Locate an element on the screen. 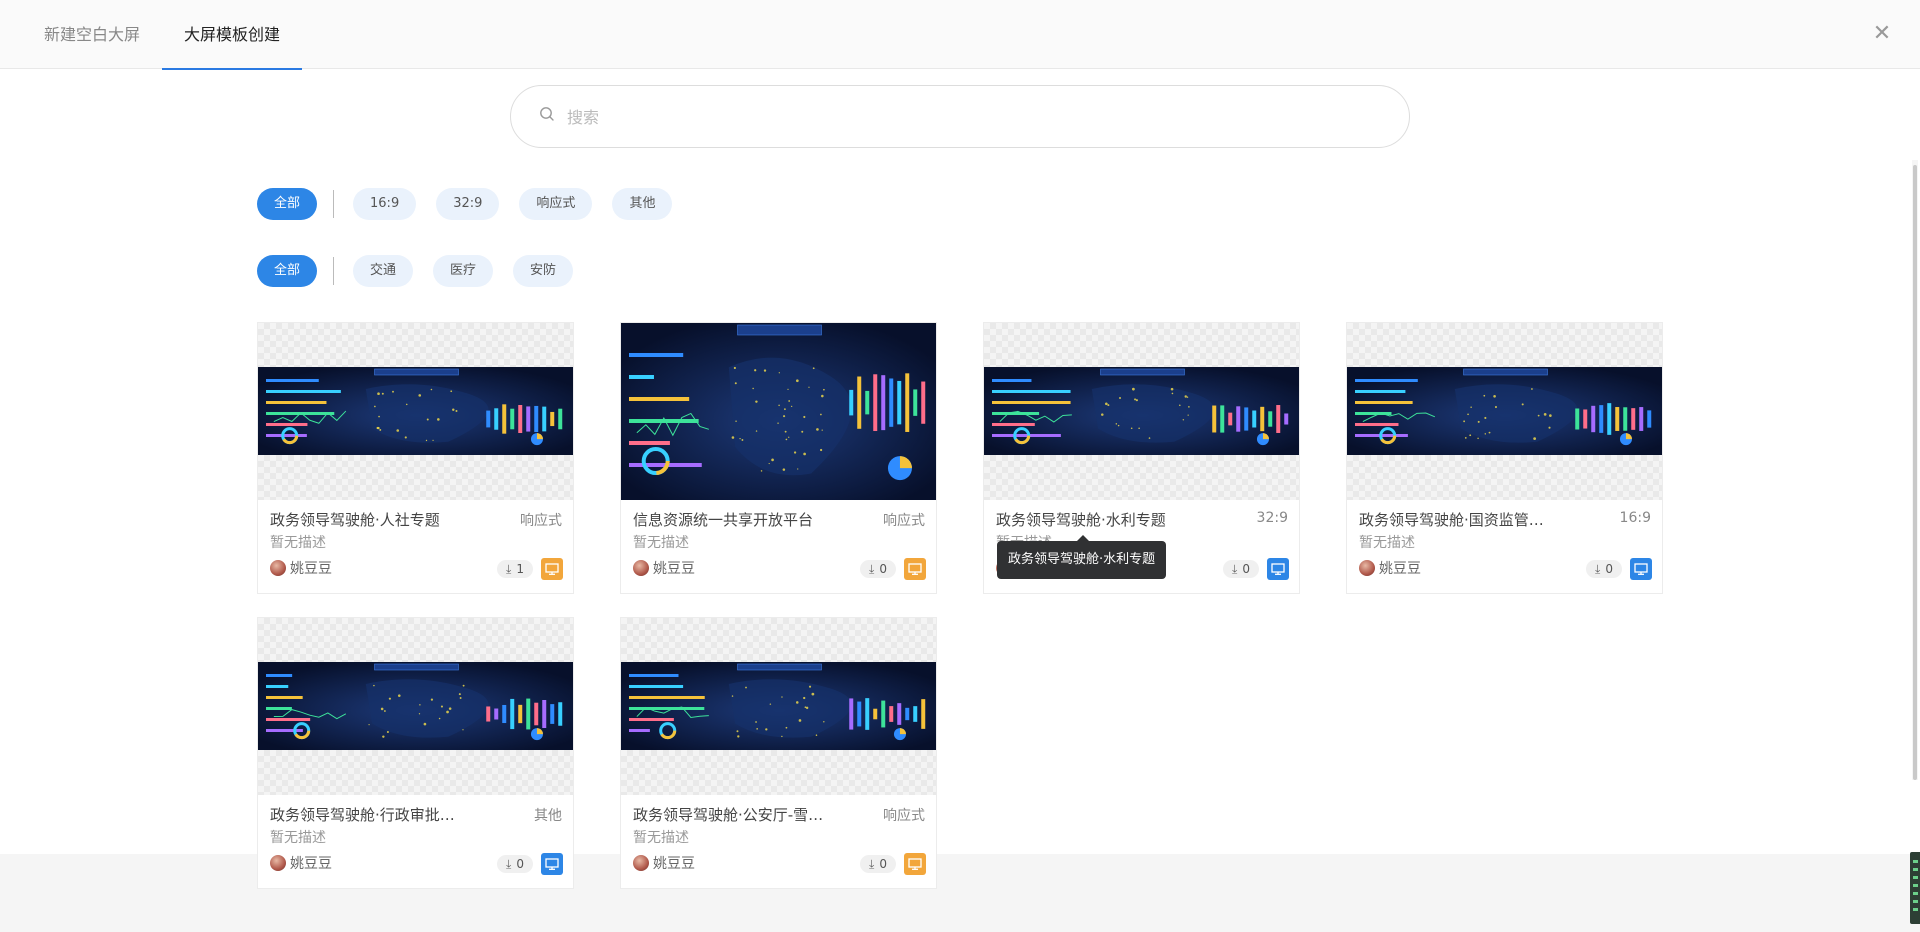 The width and height of the screenshot is (1920, 932). card-title: 政务领导驾驶舱·人社专题 is located at coordinates (385, 519).